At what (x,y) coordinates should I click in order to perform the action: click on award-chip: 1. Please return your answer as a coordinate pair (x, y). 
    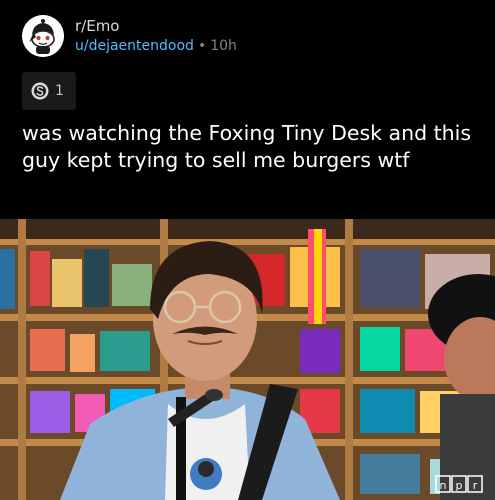
    Looking at the image, I should click on (49, 91).